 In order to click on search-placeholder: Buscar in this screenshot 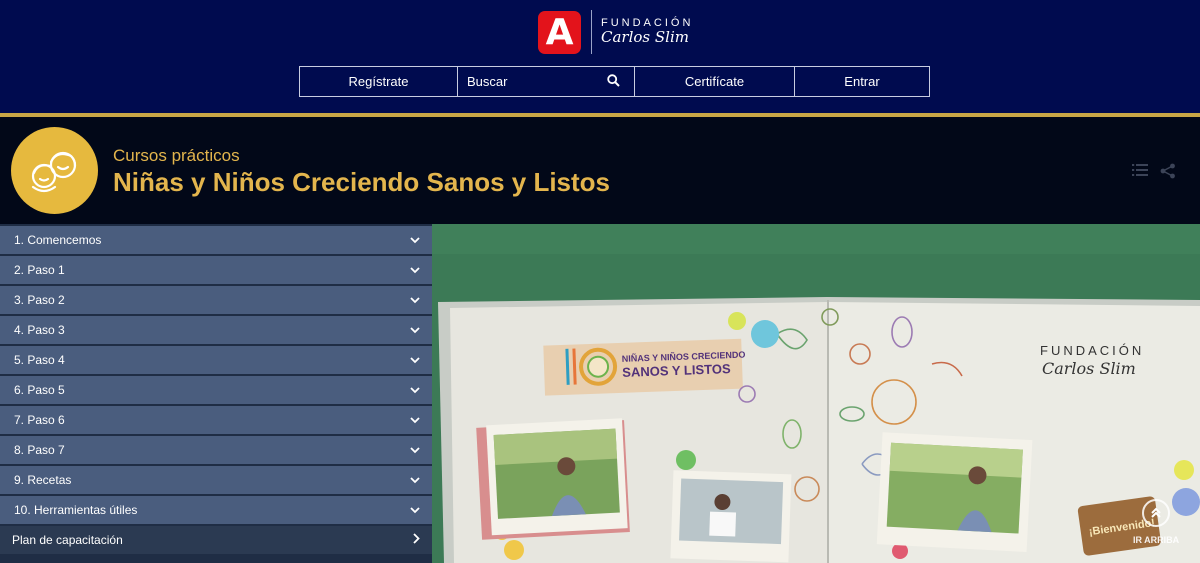, I will do `click(487, 81)`.